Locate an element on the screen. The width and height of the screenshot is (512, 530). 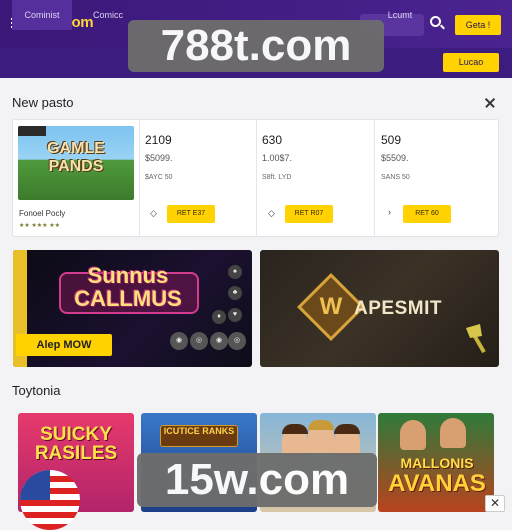
offer-3-value: 509 is located at coordinates (391, 140).